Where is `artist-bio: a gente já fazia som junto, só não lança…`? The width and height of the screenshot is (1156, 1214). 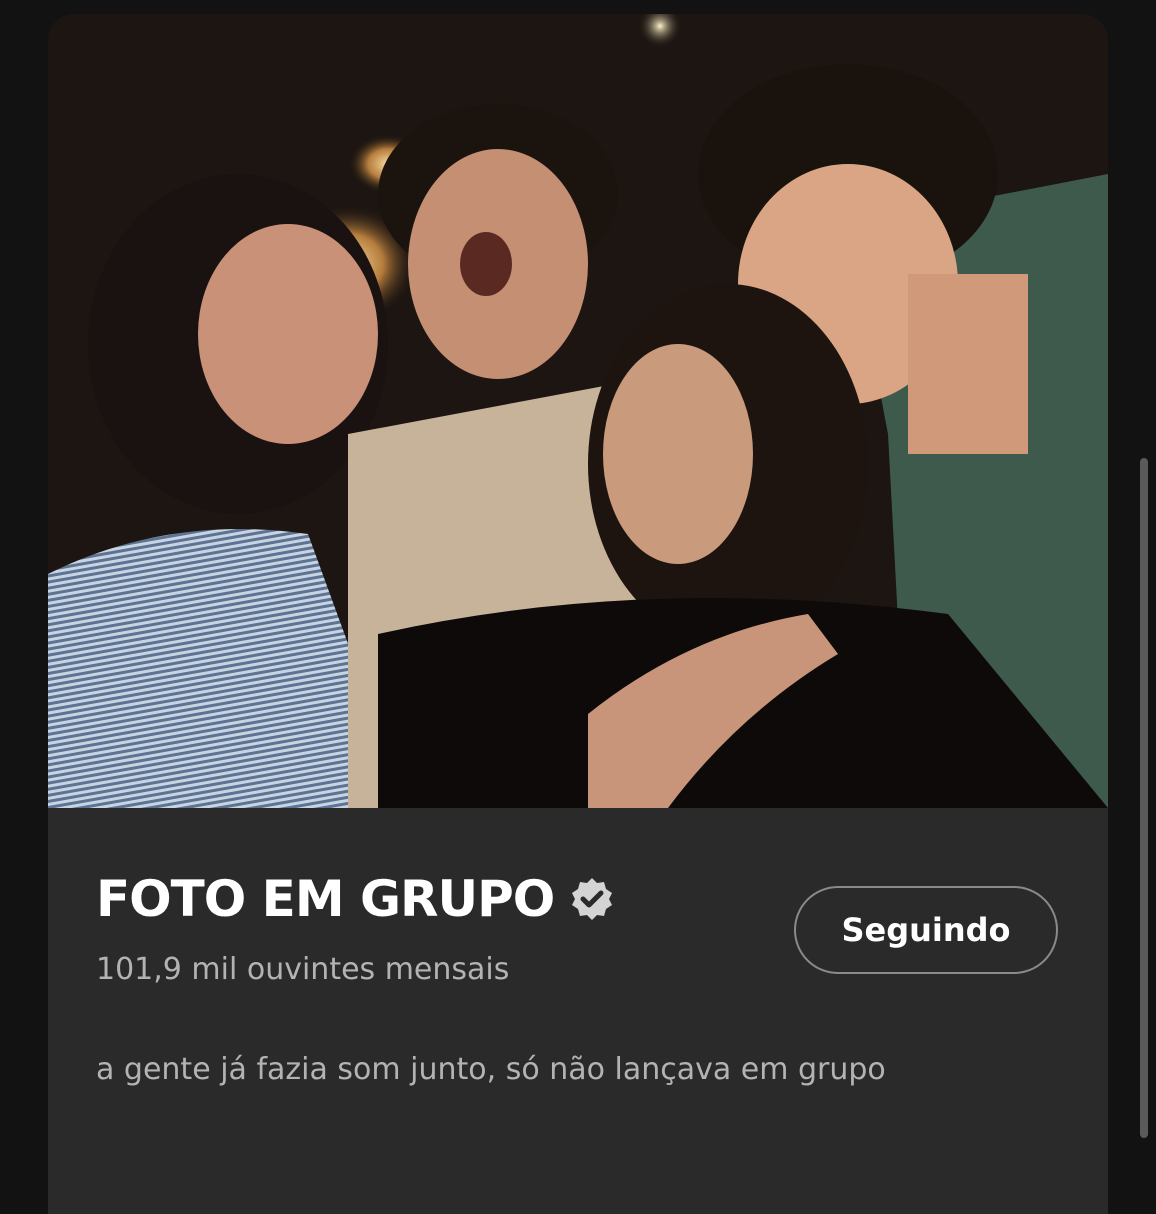 artist-bio: a gente já fazia som junto, só não lança… is located at coordinates (491, 1069).